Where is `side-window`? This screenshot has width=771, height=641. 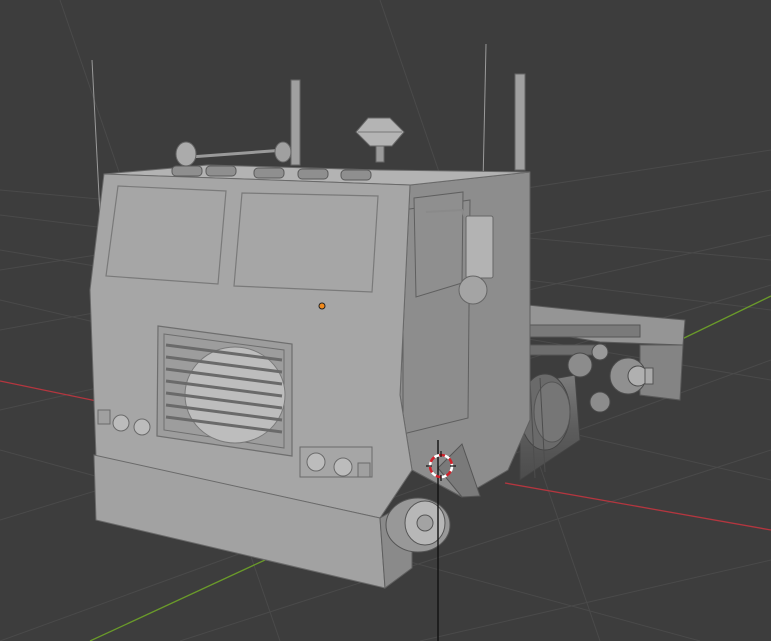
side-window is located at coordinates (438, 244).